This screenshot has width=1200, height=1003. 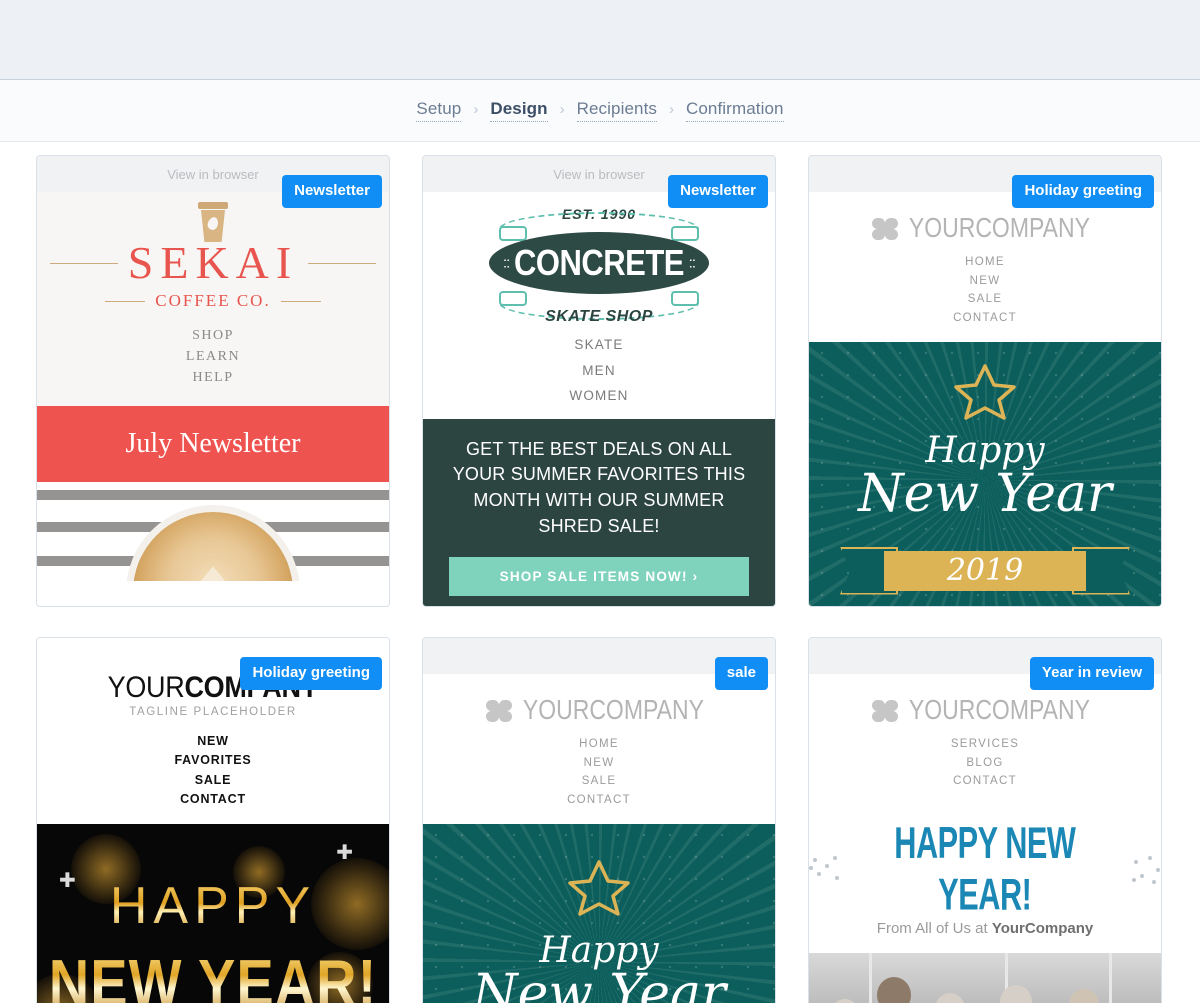 What do you see at coordinates (519, 110) in the screenshot?
I see `breadcrumb-step-design: Design` at bounding box center [519, 110].